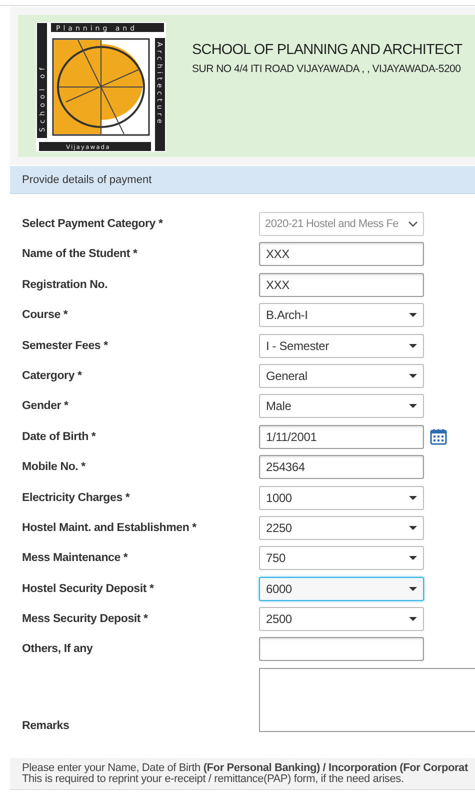 This screenshot has width=475, height=800. I want to click on input-field: 1/11/2001, so click(341, 436).